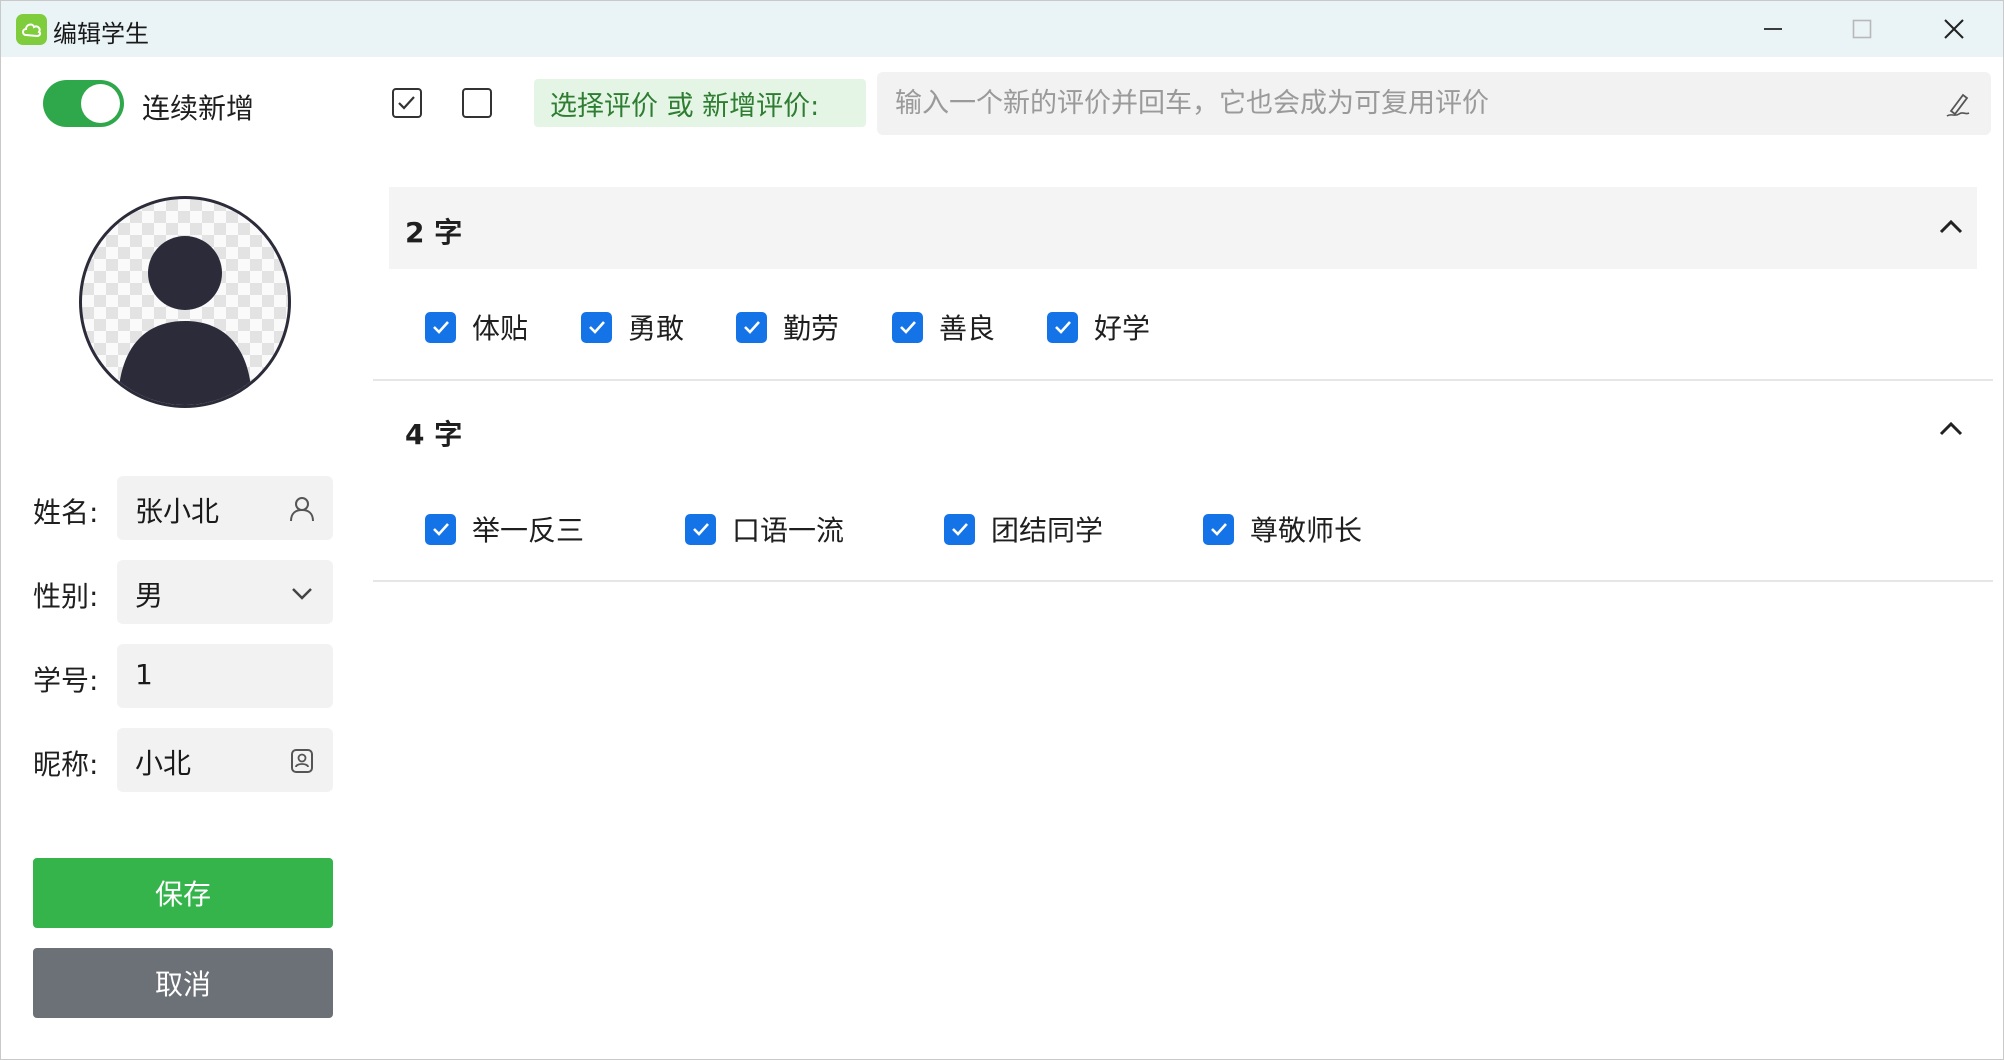 The height and width of the screenshot is (1060, 2004). Describe the element at coordinates (144, 674) in the screenshot. I see `student-no-value: 1` at that location.